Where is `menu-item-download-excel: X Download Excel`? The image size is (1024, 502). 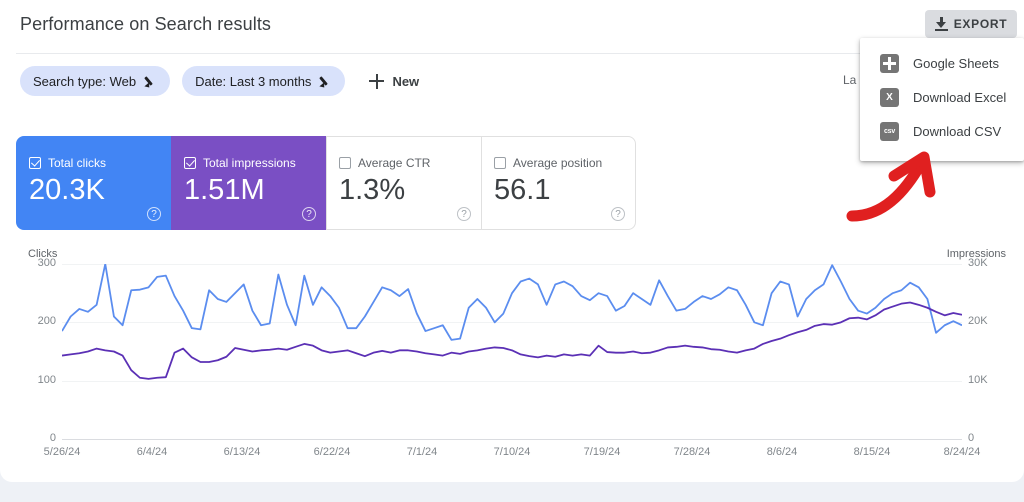 menu-item-download-excel: X Download Excel is located at coordinates (942, 97).